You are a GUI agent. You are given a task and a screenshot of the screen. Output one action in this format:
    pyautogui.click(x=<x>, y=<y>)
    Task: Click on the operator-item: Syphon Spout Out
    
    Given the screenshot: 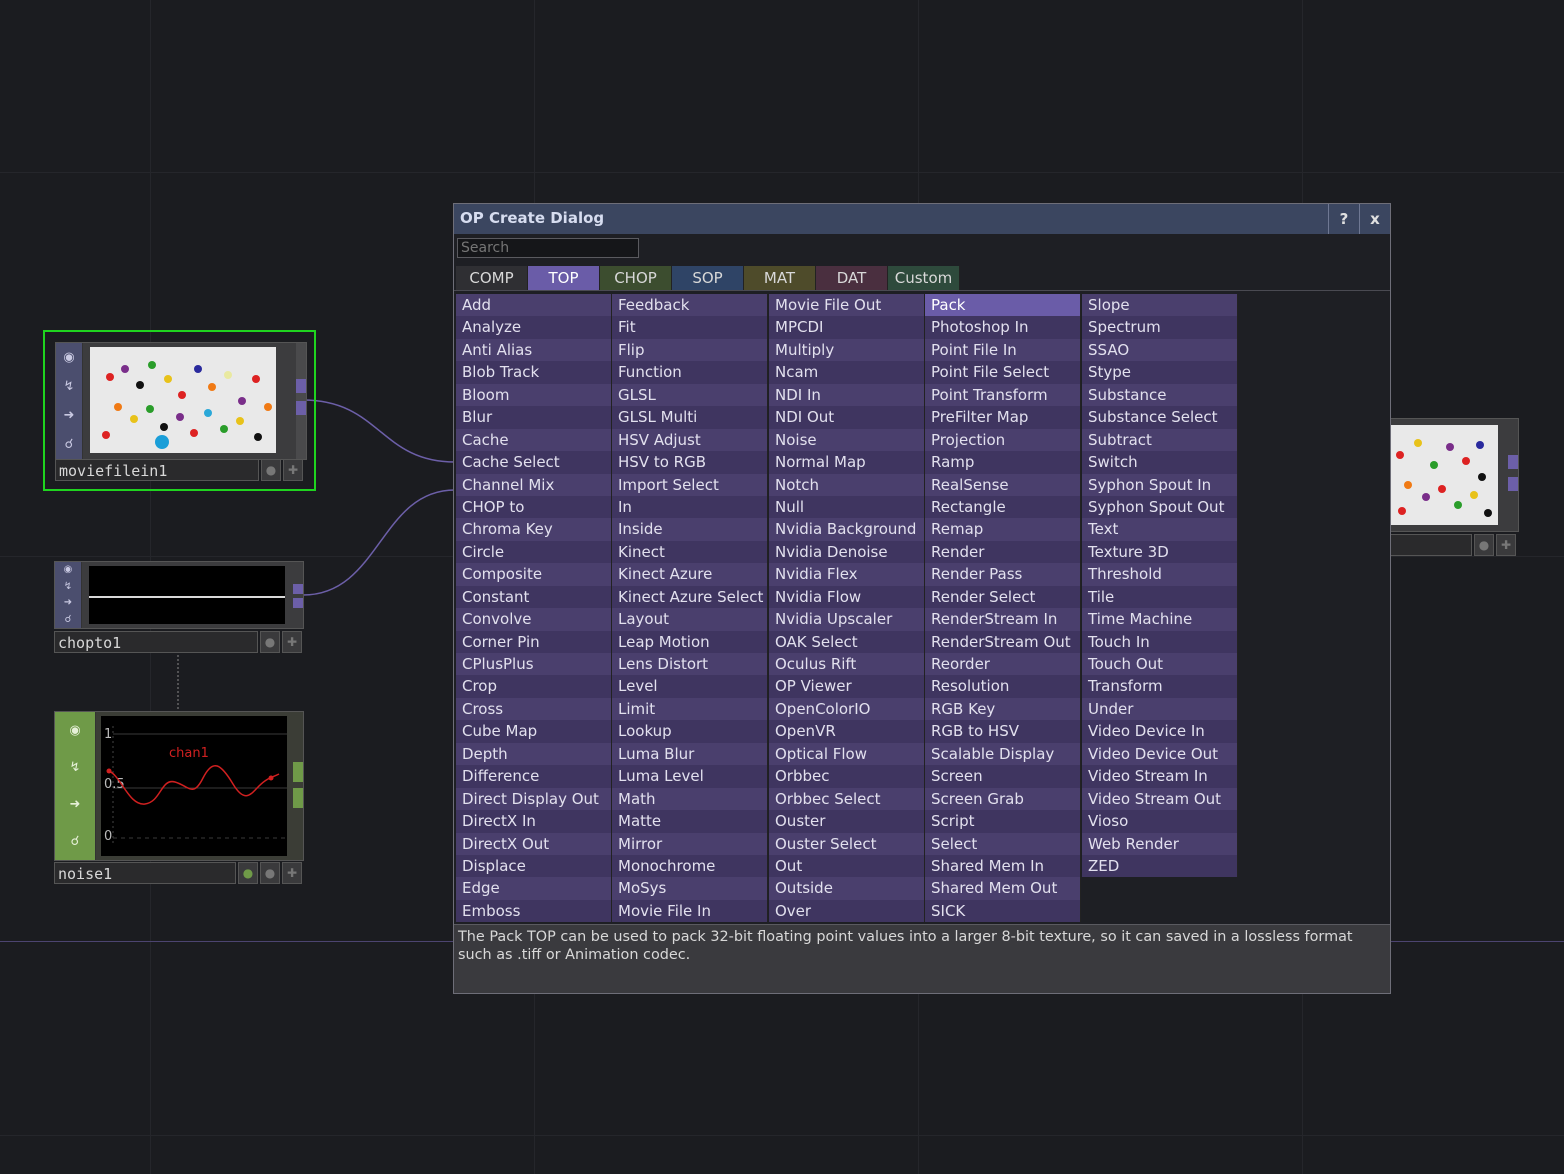 What is the action you would take?
    pyautogui.click(x=1160, y=507)
    